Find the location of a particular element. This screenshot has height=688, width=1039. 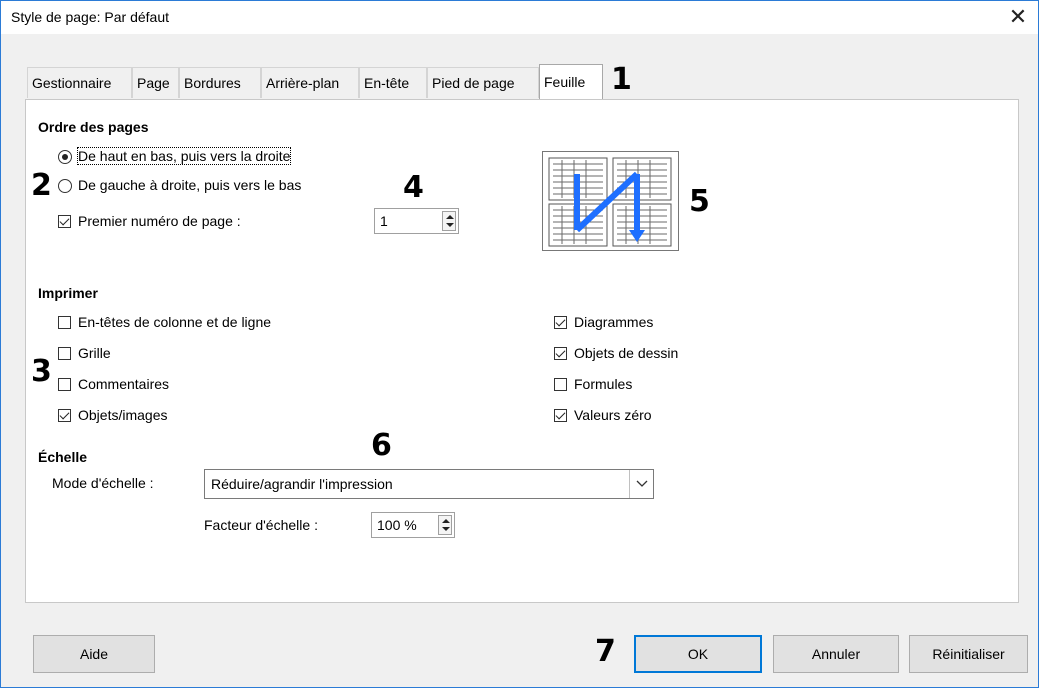

first-page-number-value: 1 is located at coordinates (384, 221).